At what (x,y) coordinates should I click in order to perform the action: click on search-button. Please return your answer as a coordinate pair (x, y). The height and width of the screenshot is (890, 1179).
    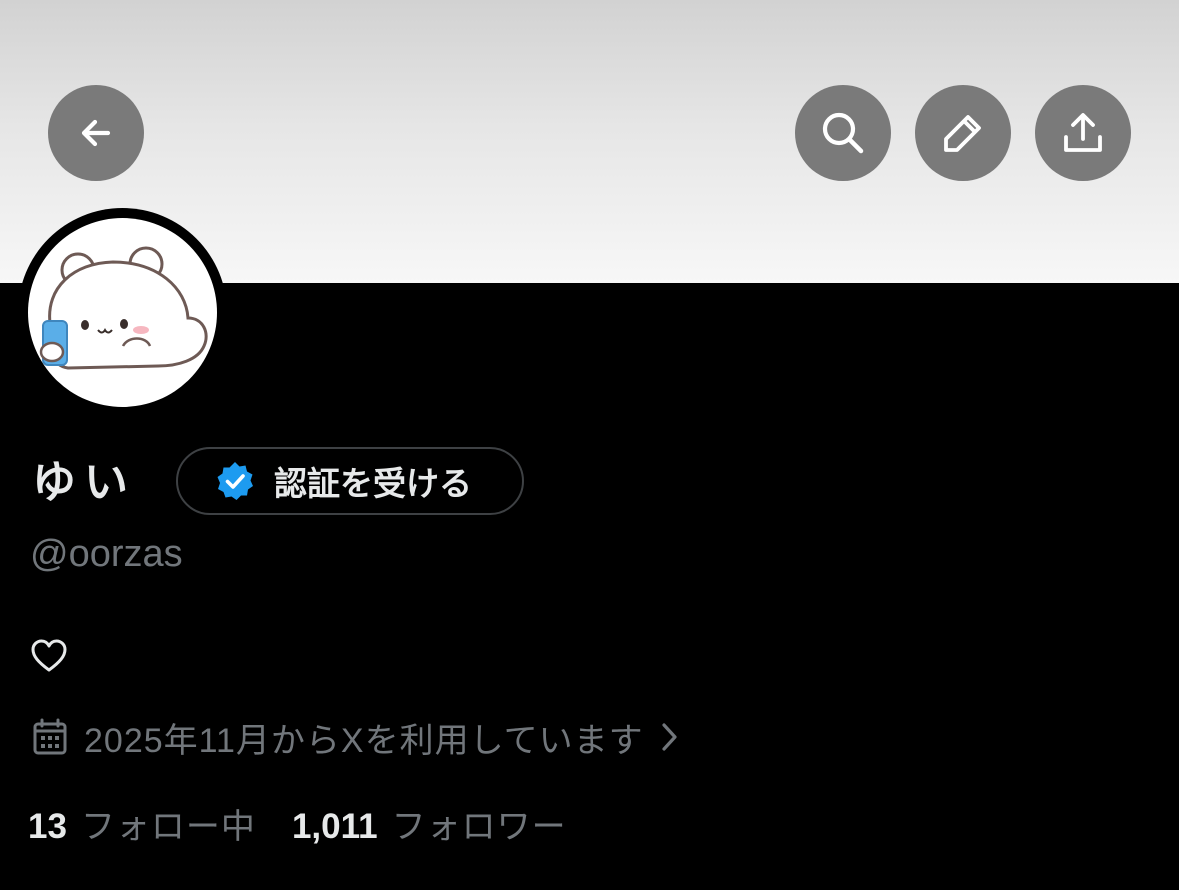
    Looking at the image, I should click on (843, 133).